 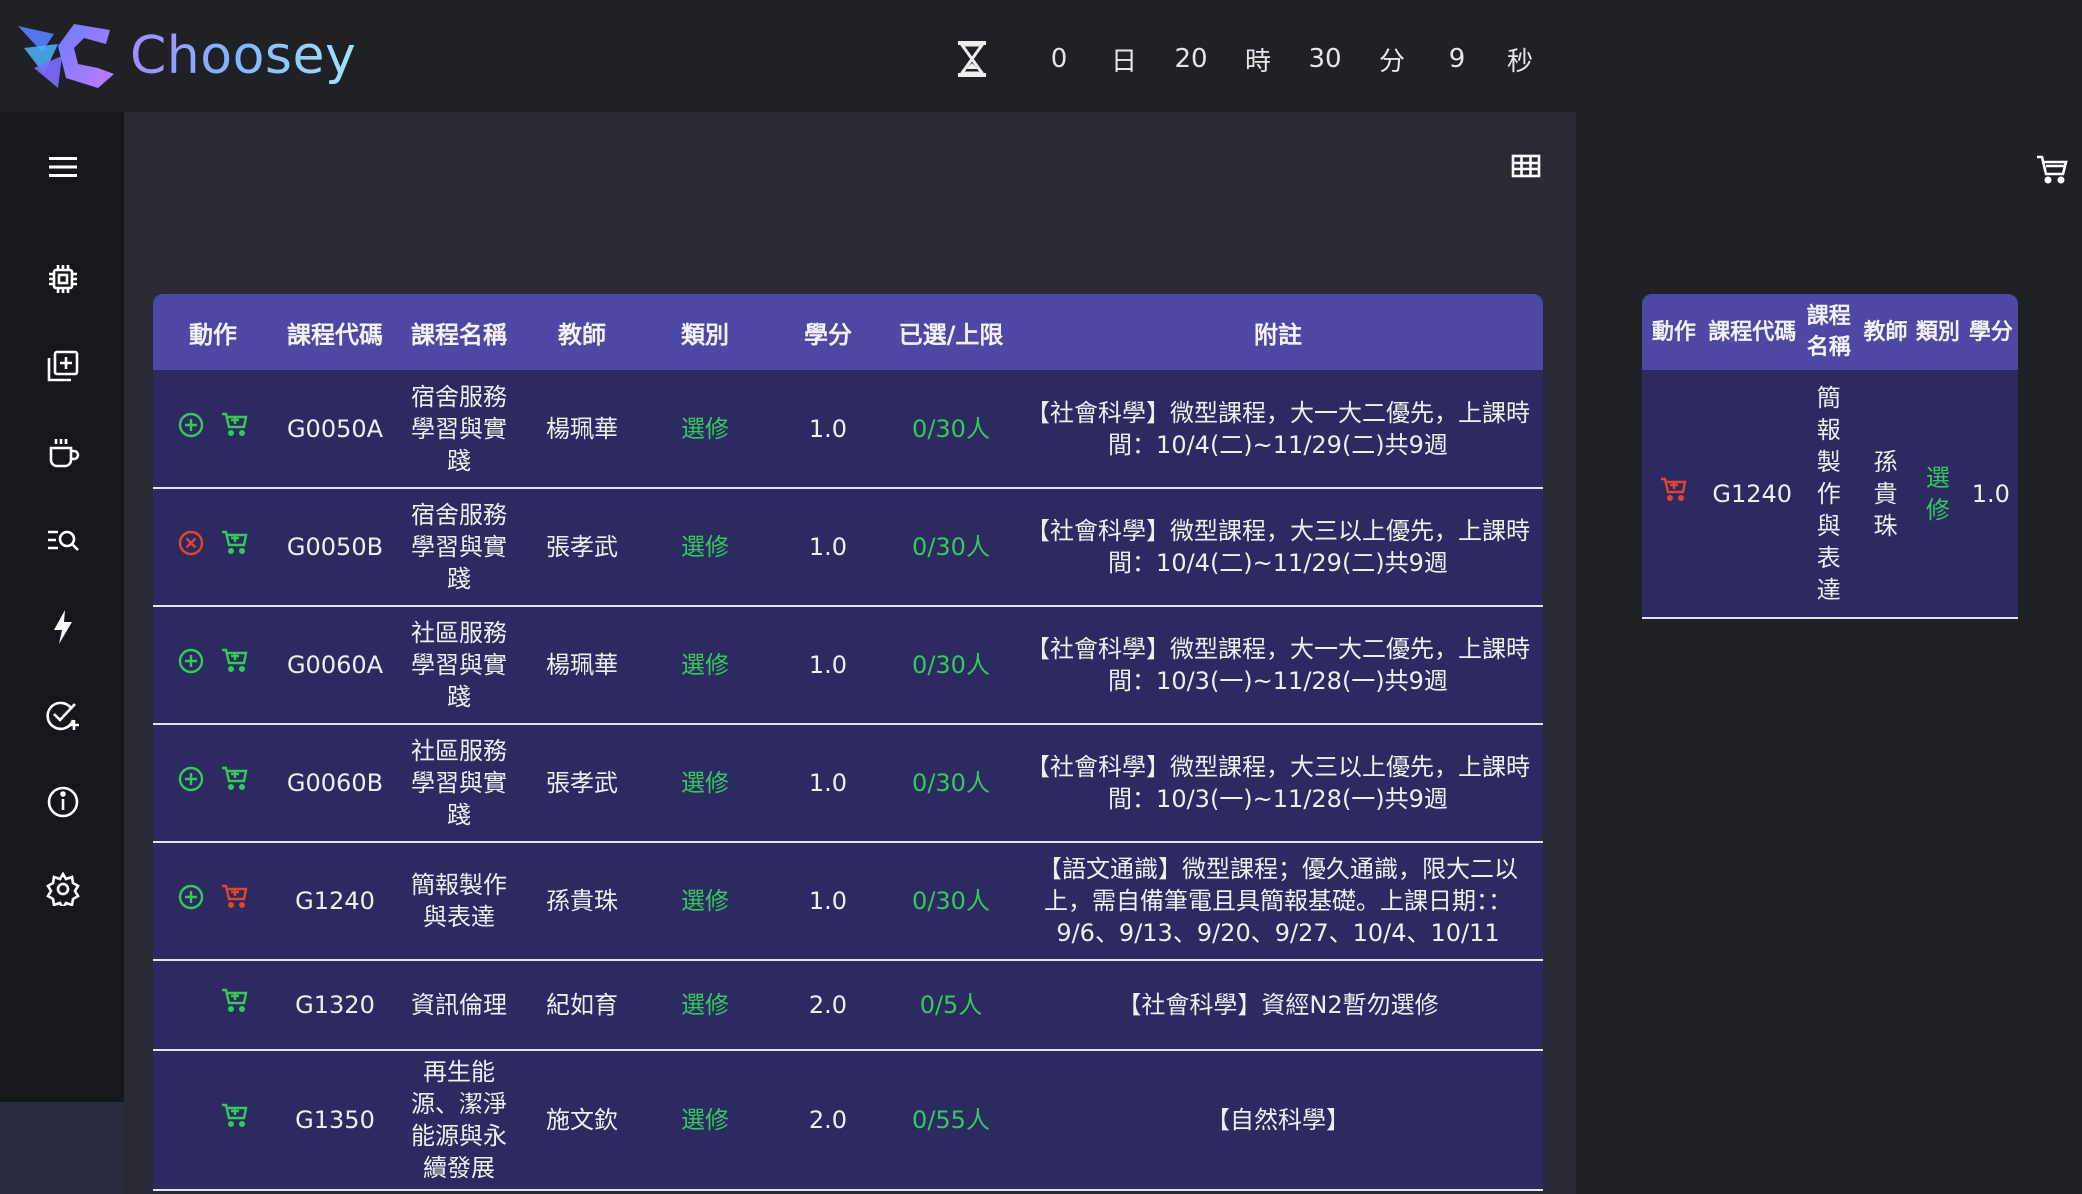 I want to click on timer-minutes: 30, so click(x=1325, y=59).